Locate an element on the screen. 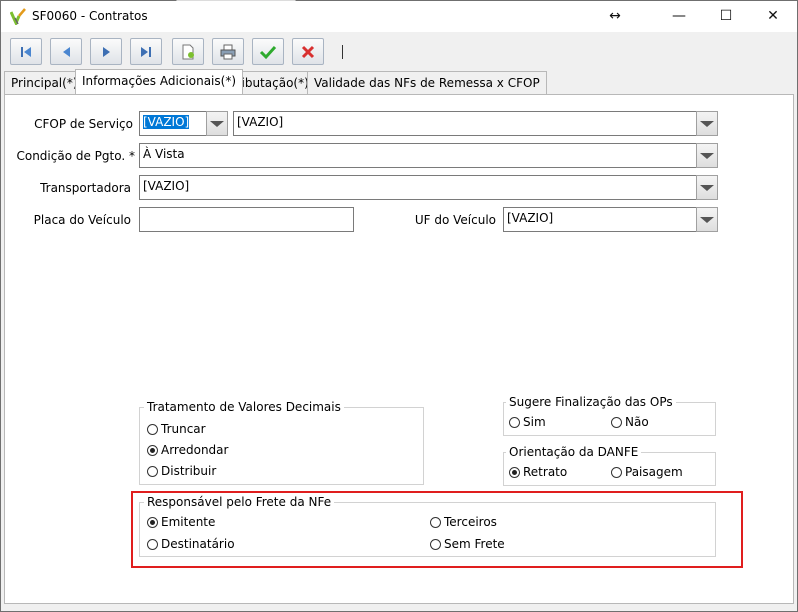  confirm-button is located at coordinates (268, 51).